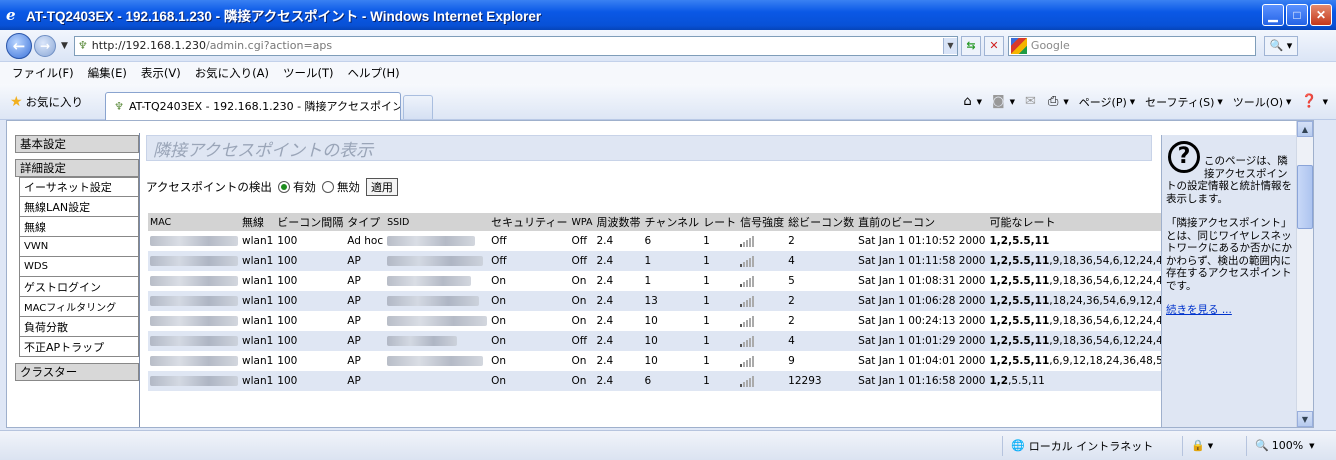  Describe the element at coordinates (668, 445) in the screenshot. I see `status-bar: 🌐 ローカル イントラネット 🔒 ▼ 🔍 100% ▼` at that location.